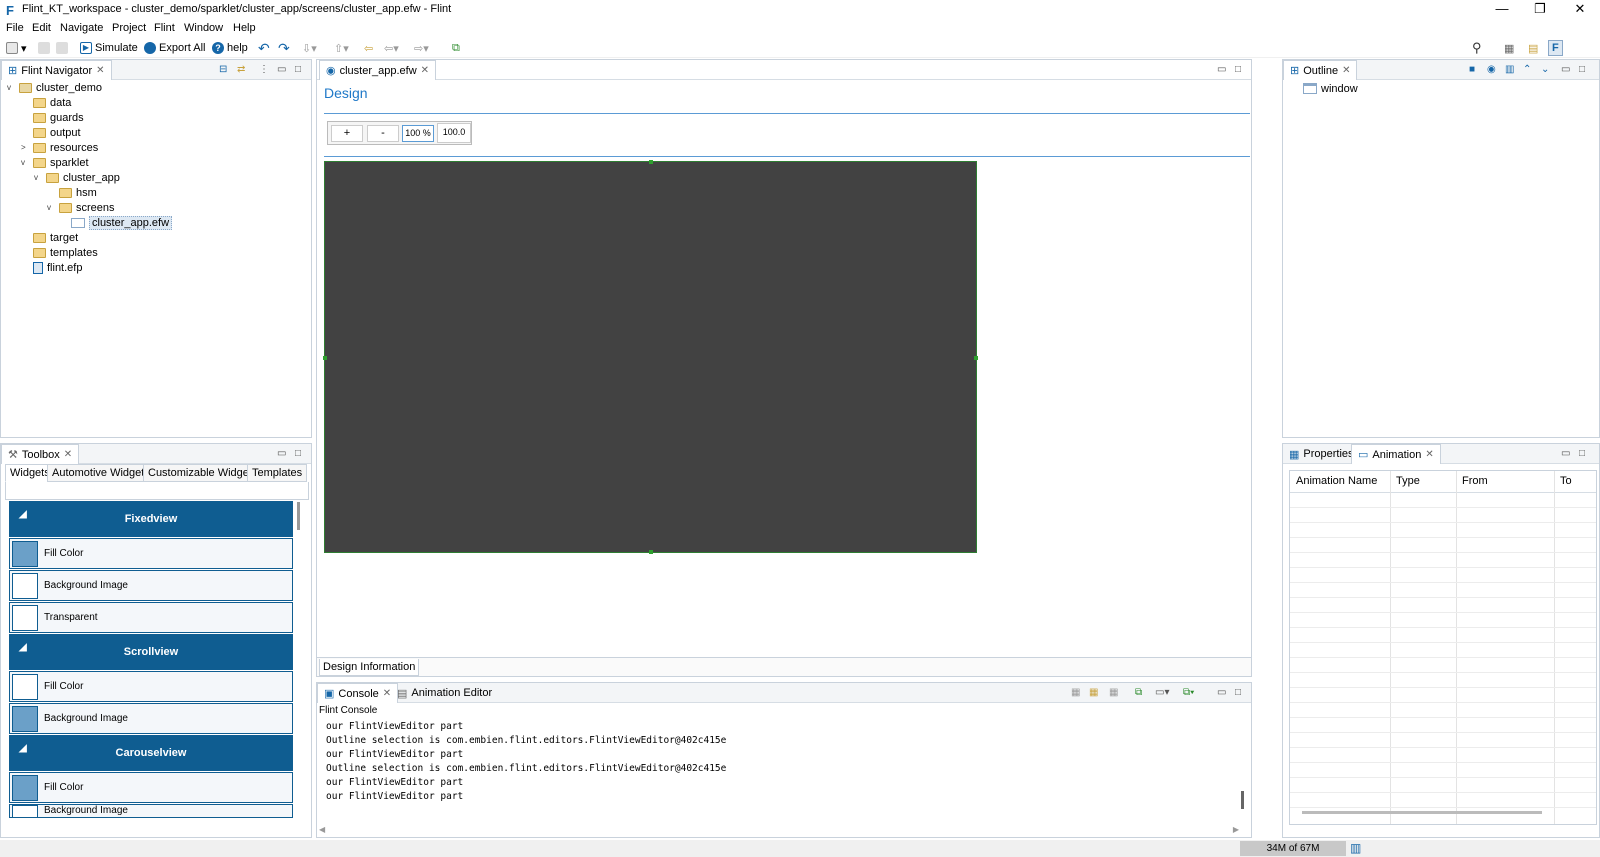 The image size is (1600, 857). What do you see at coordinates (1502, 10) in the screenshot?
I see `minimize-button: —` at bounding box center [1502, 10].